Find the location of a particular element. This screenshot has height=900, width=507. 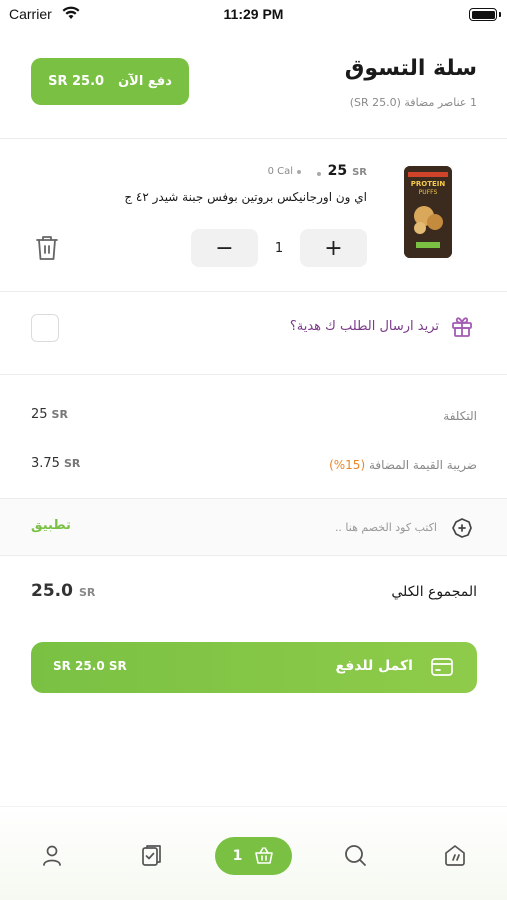

trash-icon is located at coordinates (47, 248).